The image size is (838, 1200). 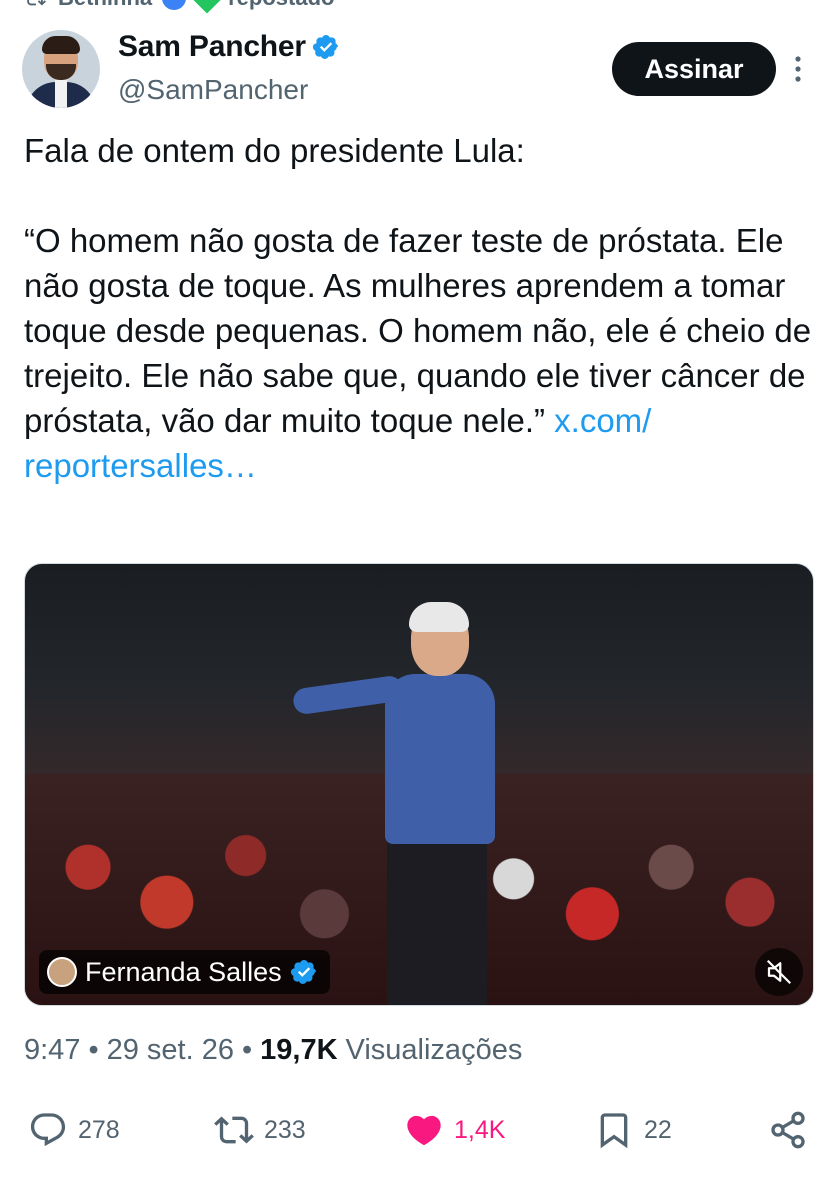 I want to click on more-options-icon, so click(x=798, y=69).